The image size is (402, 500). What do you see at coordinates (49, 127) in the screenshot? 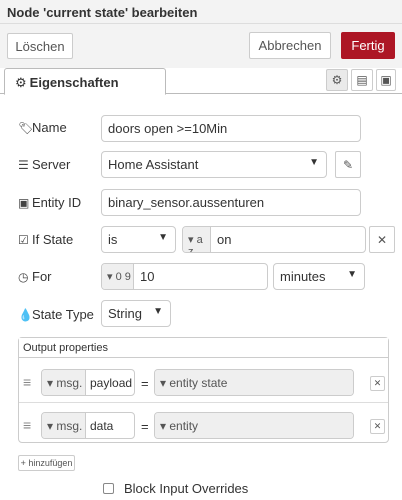
I see `name-label-text: Name` at bounding box center [49, 127].